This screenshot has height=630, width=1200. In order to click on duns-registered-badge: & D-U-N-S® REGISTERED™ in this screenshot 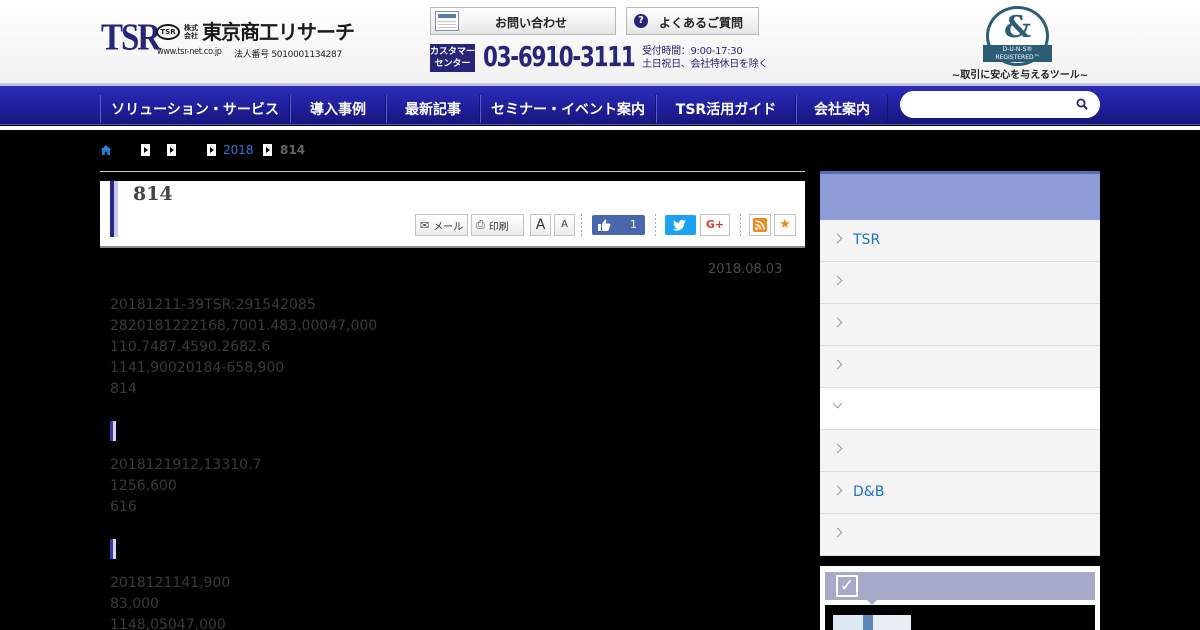, I will do `click(1017, 36)`.